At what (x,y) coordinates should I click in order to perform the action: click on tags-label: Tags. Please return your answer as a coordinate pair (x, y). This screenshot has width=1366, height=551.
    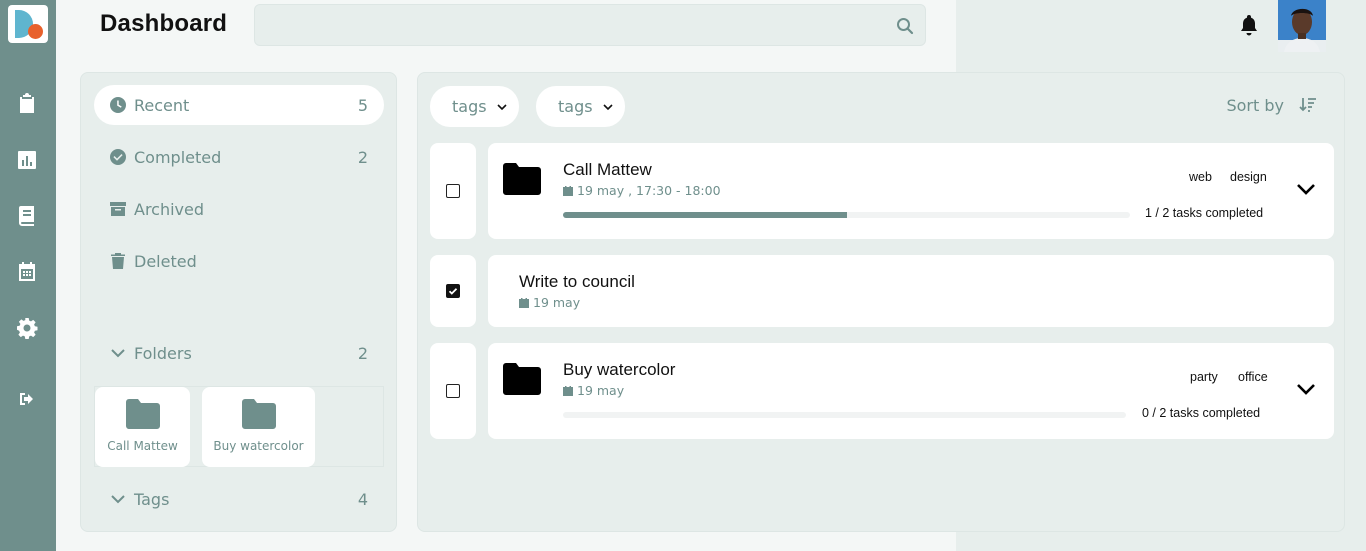
    Looking at the image, I should click on (152, 499).